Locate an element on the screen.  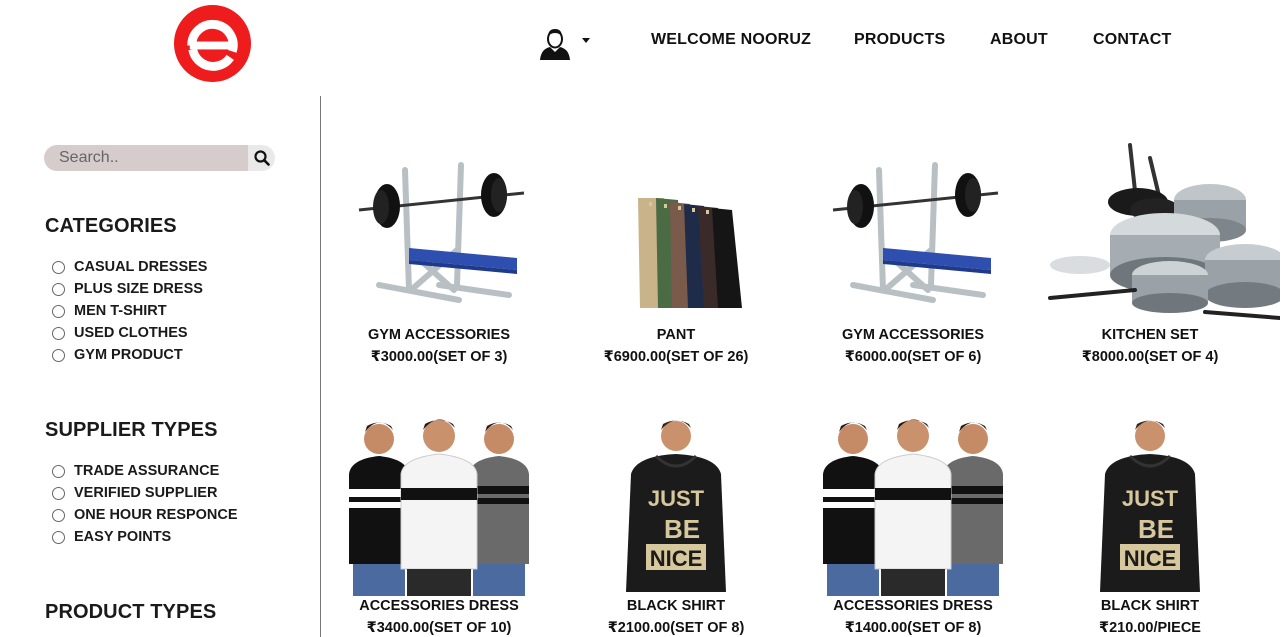
product-card: GYM ACCESSORIES ₹6000.00(SET OF 6) is located at coordinates (913, 252).